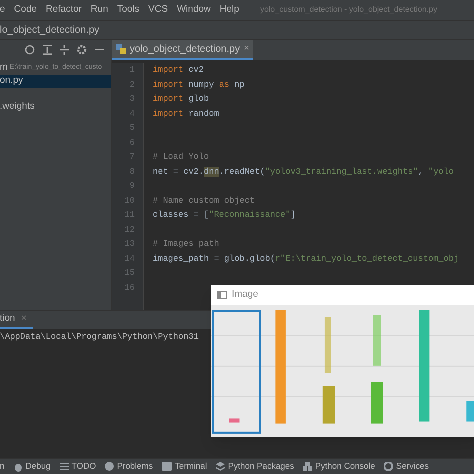 This screenshot has height=474, width=474. What do you see at coordinates (55, 81) in the screenshot?
I see `project-tree-item: on.py` at bounding box center [55, 81].